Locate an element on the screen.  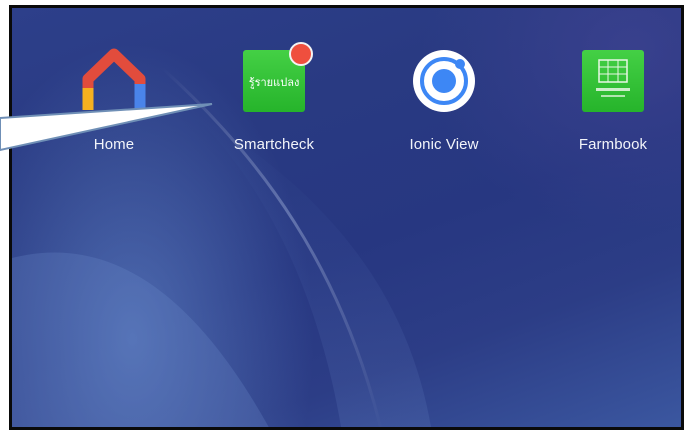
app-label: Smartcheck is located at coordinates (274, 144).